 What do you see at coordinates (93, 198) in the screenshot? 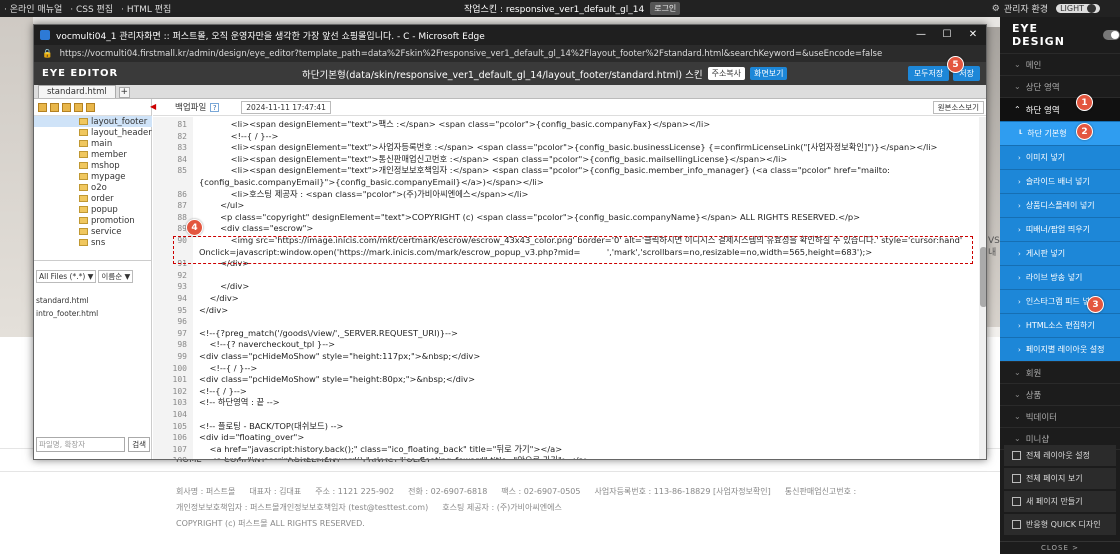
I see `tree-folder: order` at bounding box center [93, 198].